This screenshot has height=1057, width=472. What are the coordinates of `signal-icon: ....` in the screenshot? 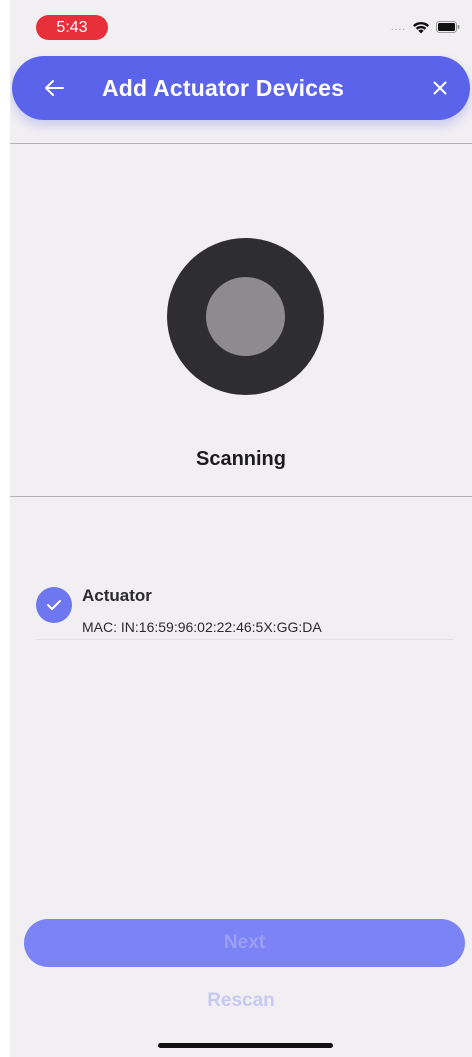 It's located at (398, 27).